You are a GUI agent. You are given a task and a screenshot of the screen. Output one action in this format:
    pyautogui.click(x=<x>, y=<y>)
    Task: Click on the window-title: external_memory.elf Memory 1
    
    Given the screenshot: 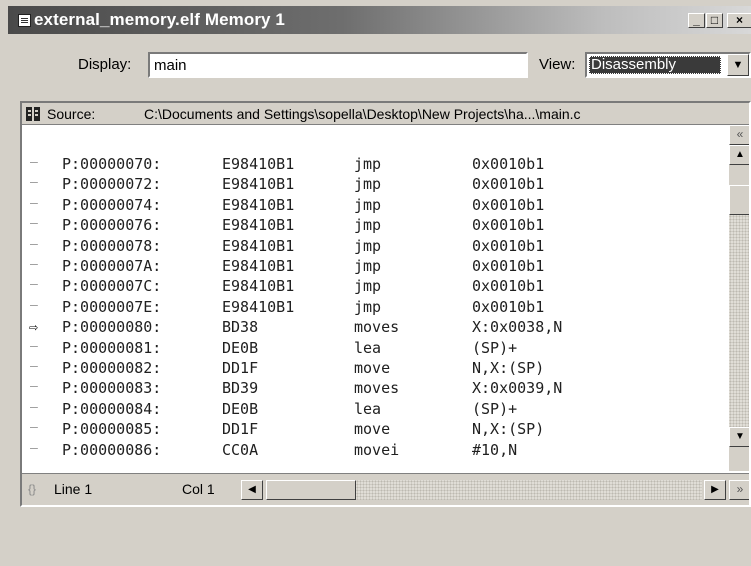 What is the action you would take?
    pyautogui.click(x=159, y=19)
    